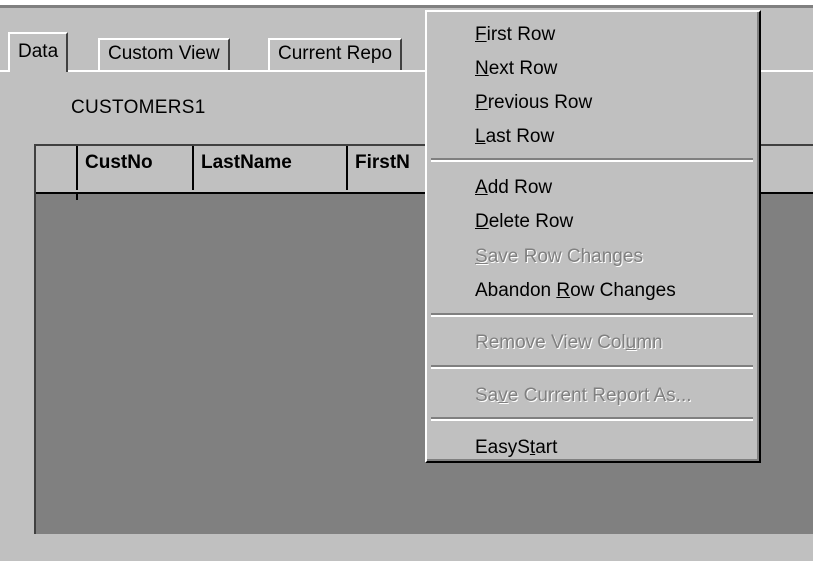 Image resolution: width=813 pixels, height=561 pixels. I want to click on menu-item-accesskey: F, so click(481, 34).